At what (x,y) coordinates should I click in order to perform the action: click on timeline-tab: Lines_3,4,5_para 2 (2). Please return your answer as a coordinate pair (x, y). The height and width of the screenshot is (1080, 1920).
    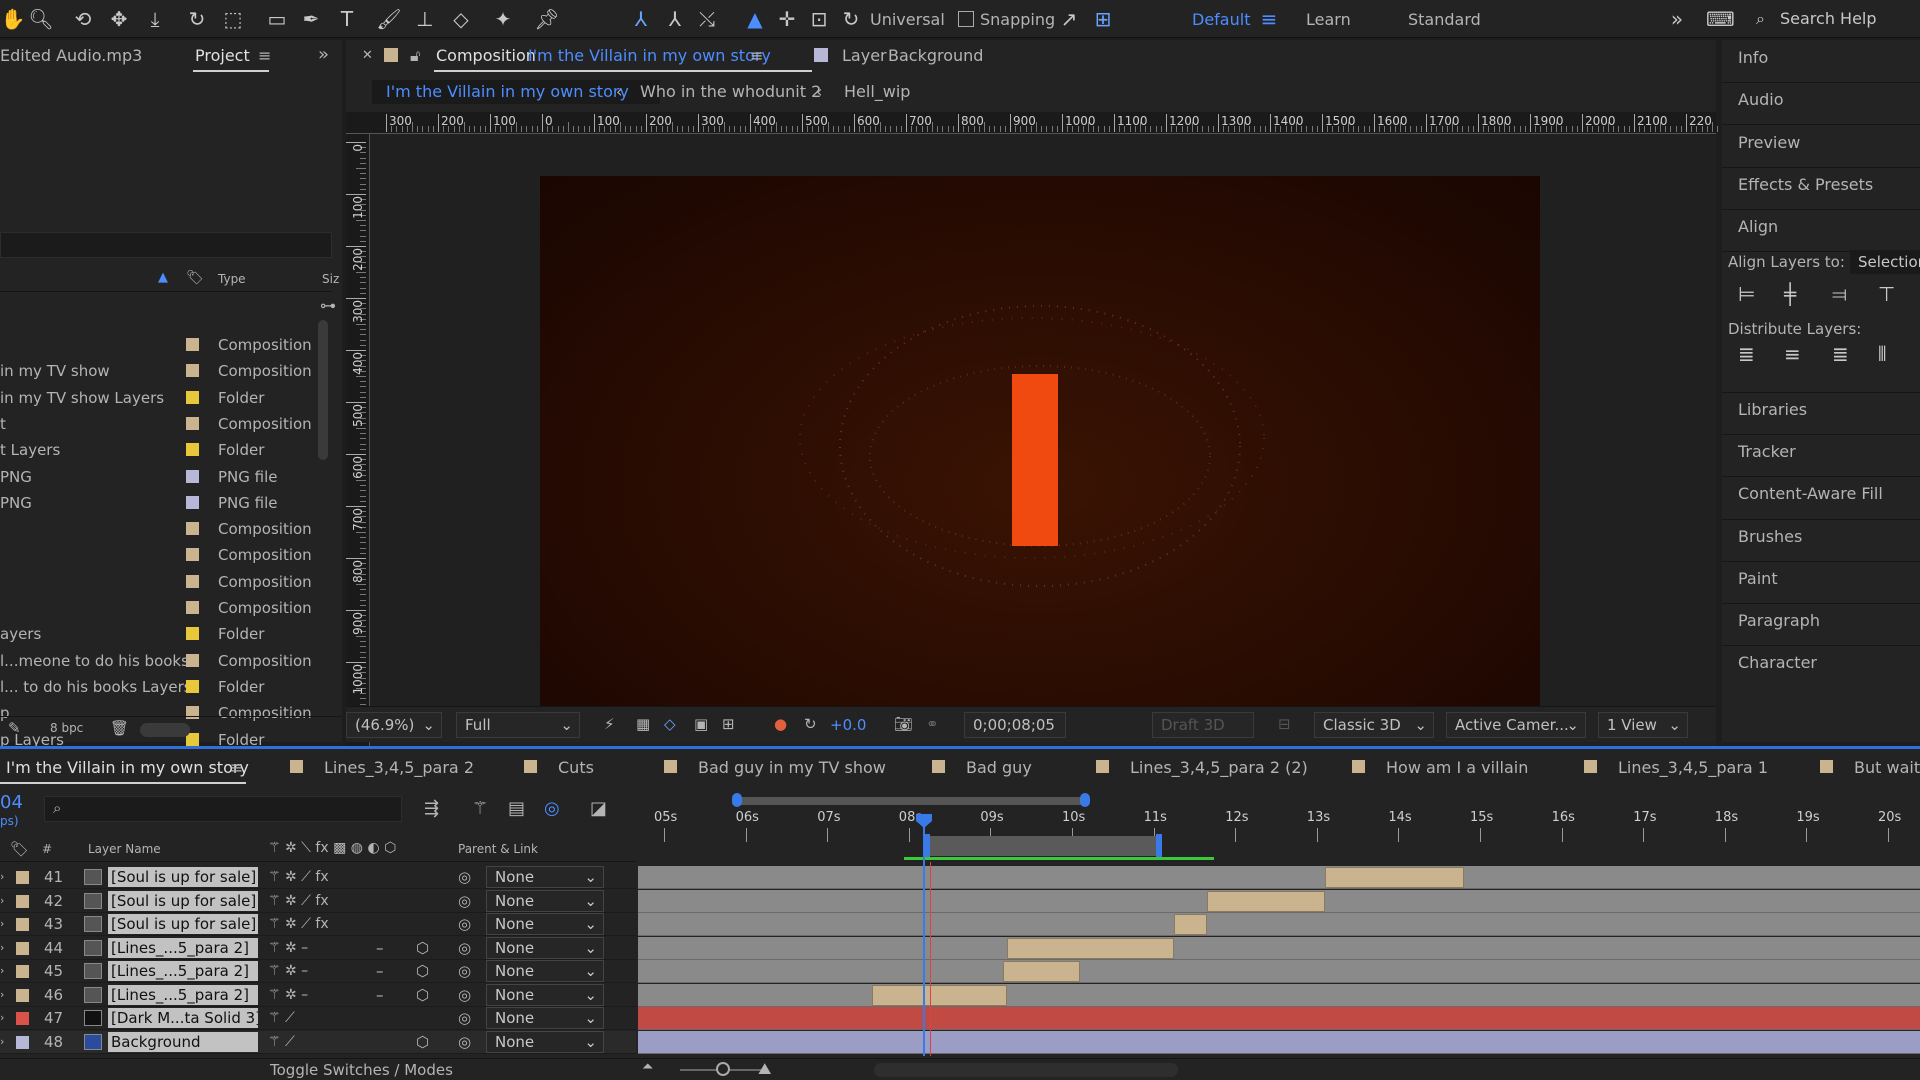
    Looking at the image, I should click on (1219, 767).